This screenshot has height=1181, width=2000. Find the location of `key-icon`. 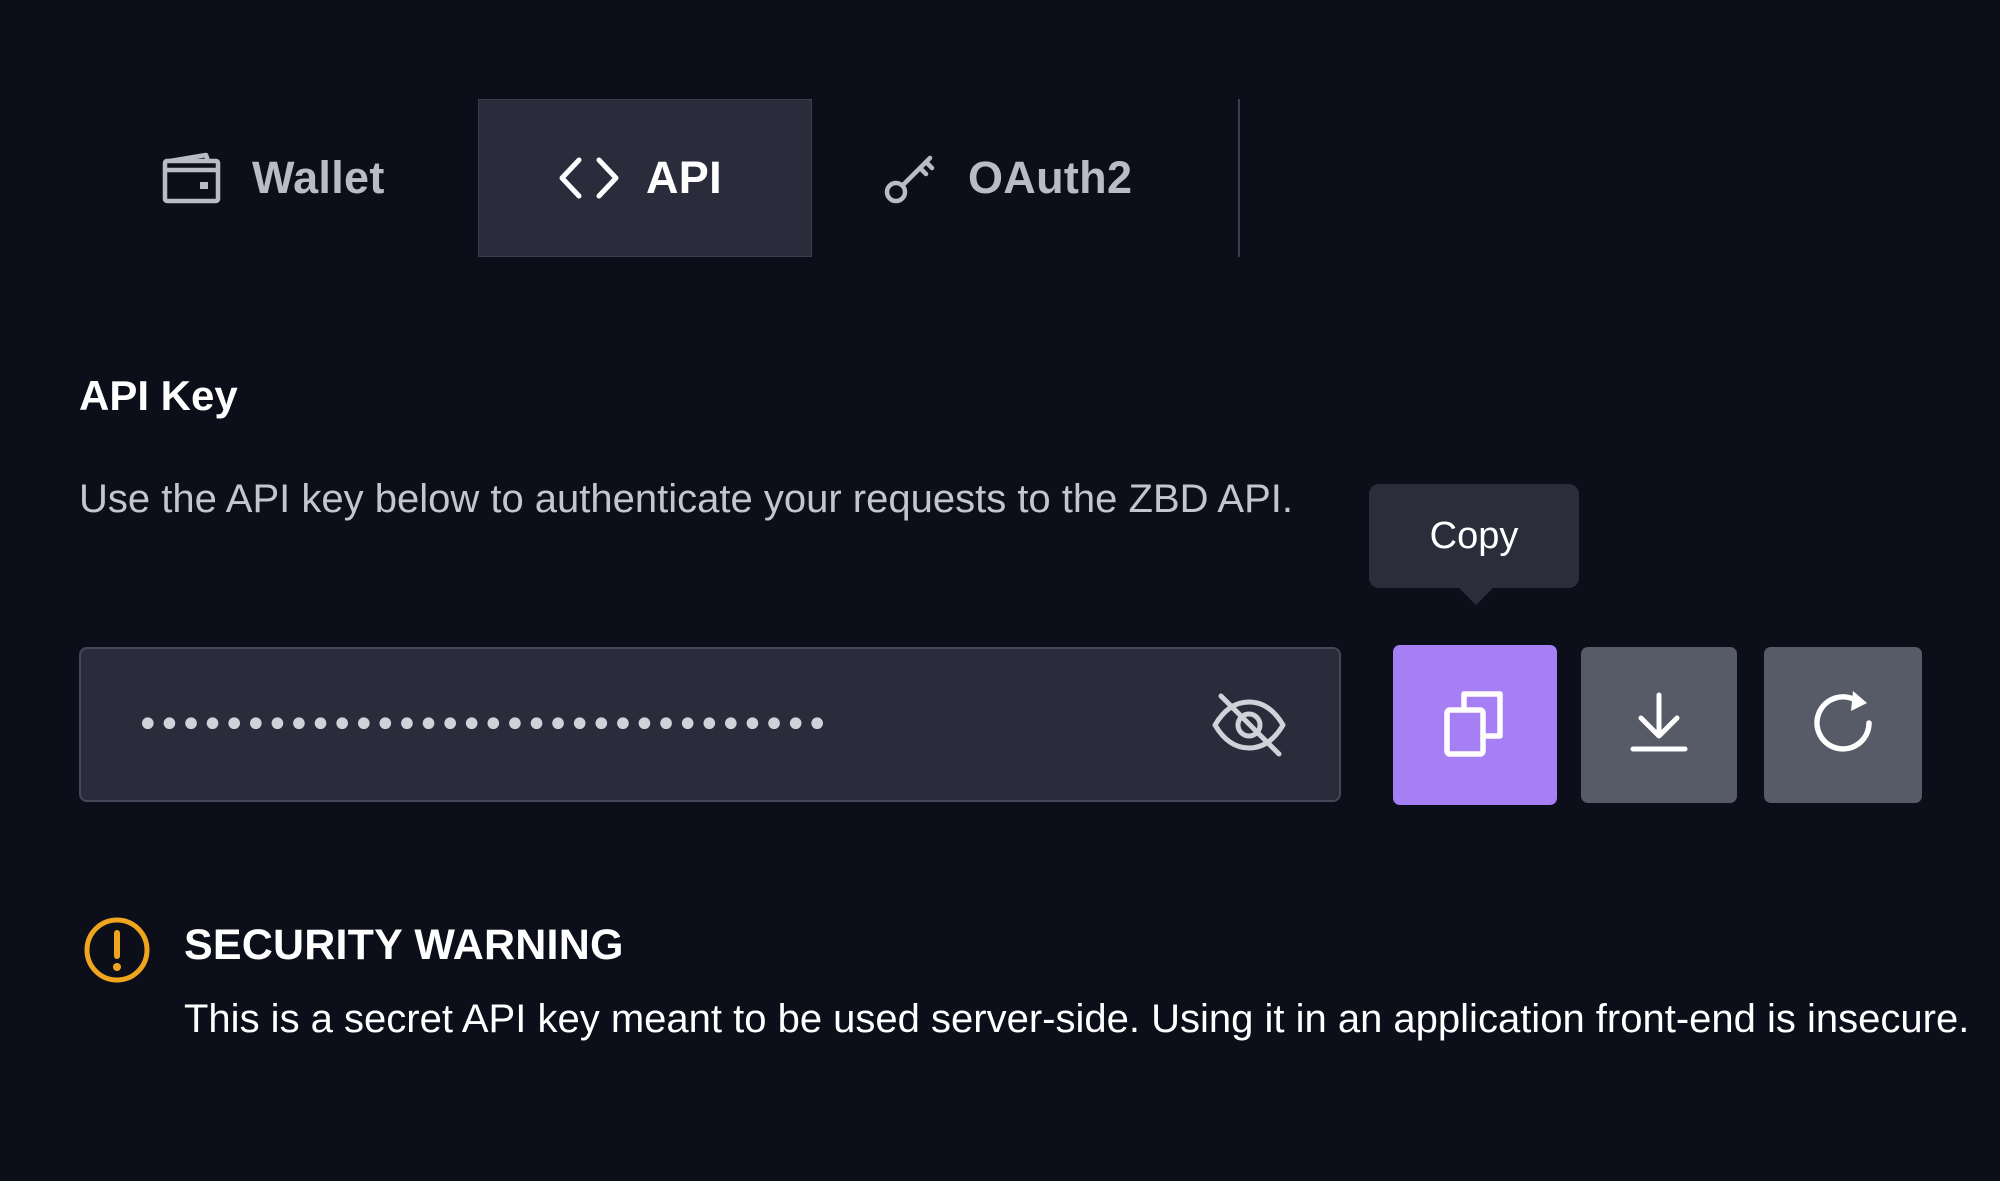

key-icon is located at coordinates (910, 178).